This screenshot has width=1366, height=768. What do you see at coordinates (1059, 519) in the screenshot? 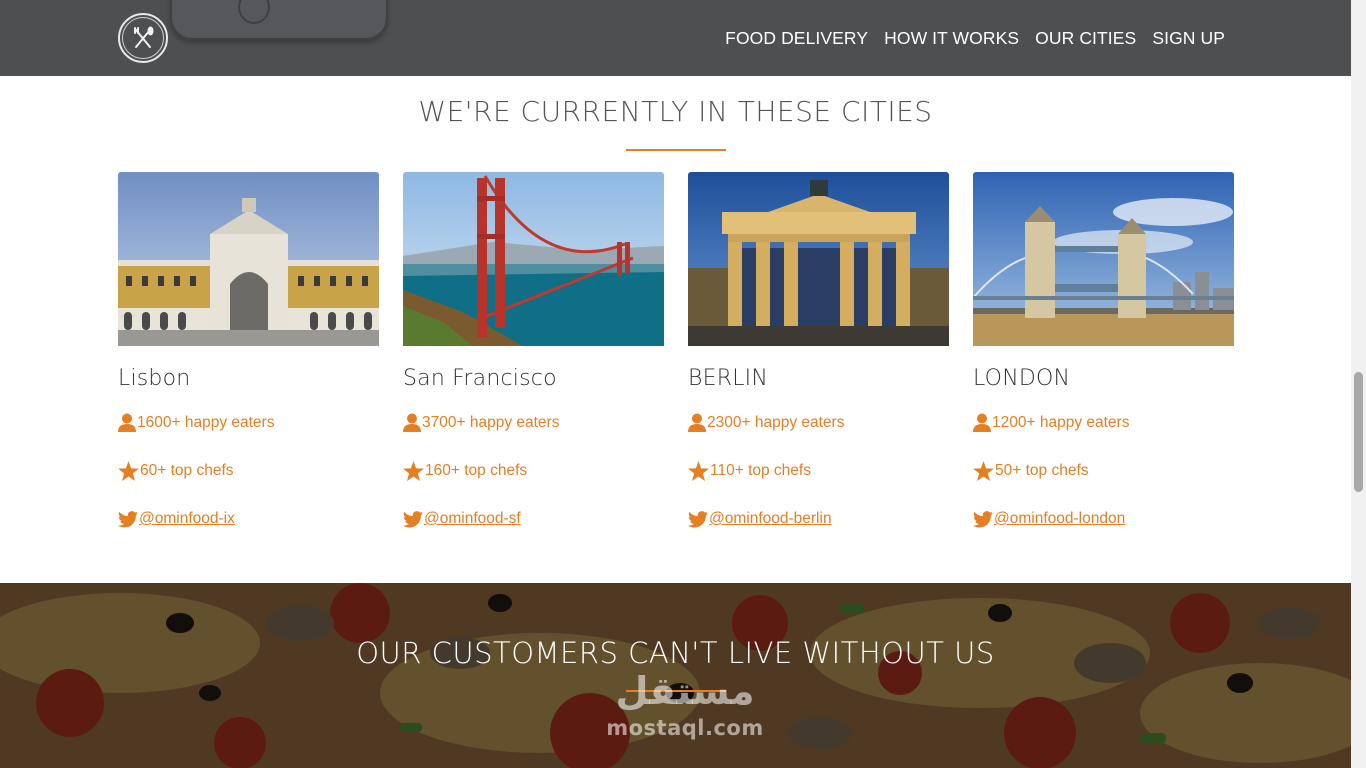
I see `twitter-link: @ominfood-london` at bounding box center [1059, 519].